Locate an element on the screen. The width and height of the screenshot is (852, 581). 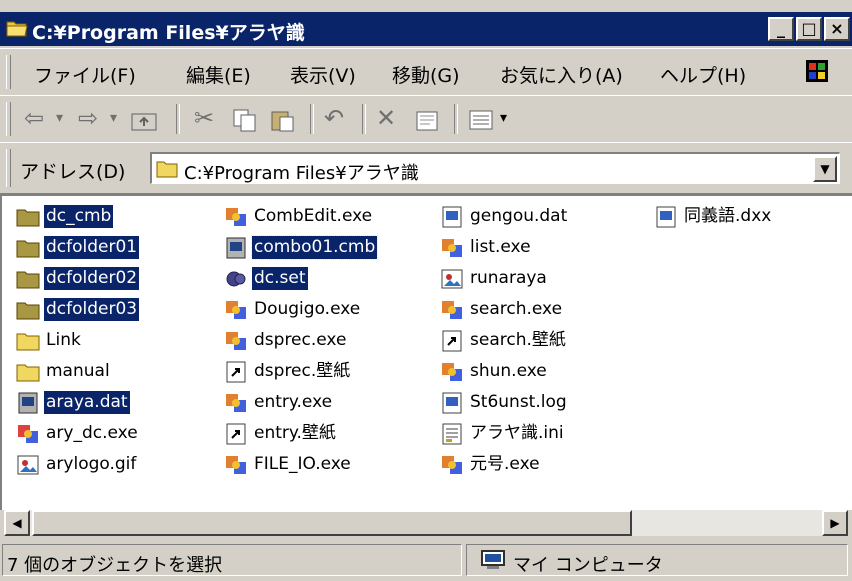
settings-icon is located at coordinates (236, 279).